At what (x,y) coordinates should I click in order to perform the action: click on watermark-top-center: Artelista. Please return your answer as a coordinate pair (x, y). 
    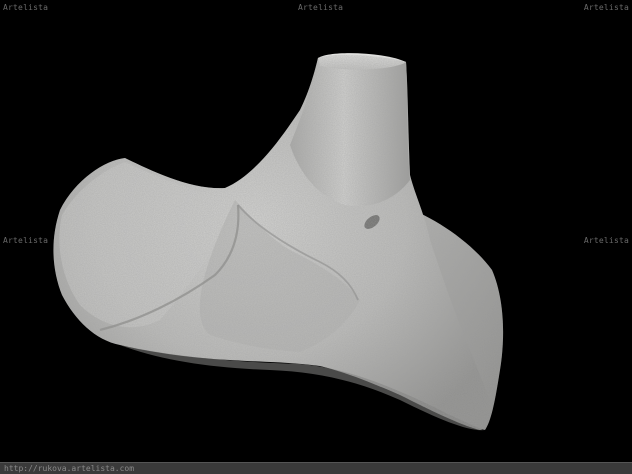
    Looking at the image, I should click on (321, 7).